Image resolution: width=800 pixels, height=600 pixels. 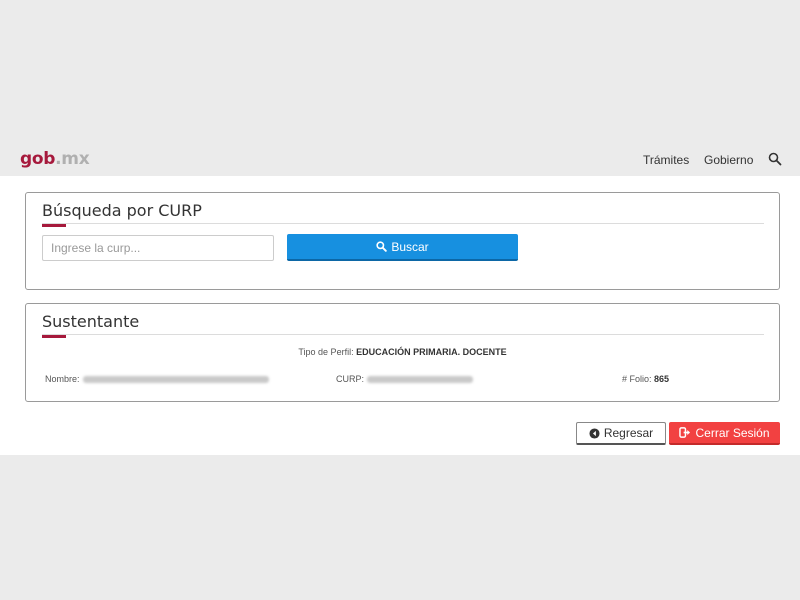 I want to click on tipo-perfil-value: EDUCACIÓN PRIMARIA. DOCENTE, so click(x=431, y=352).